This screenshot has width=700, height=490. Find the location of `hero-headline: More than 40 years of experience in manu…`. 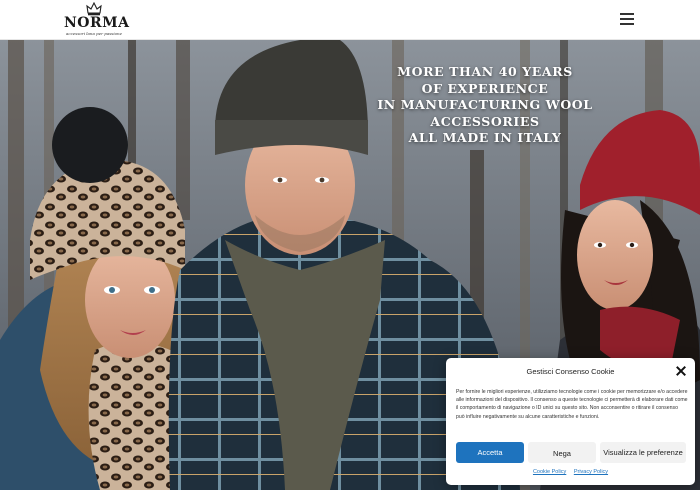

hero-headline: More than 40 years of experience in manu… is located at coordinates (485, 105).